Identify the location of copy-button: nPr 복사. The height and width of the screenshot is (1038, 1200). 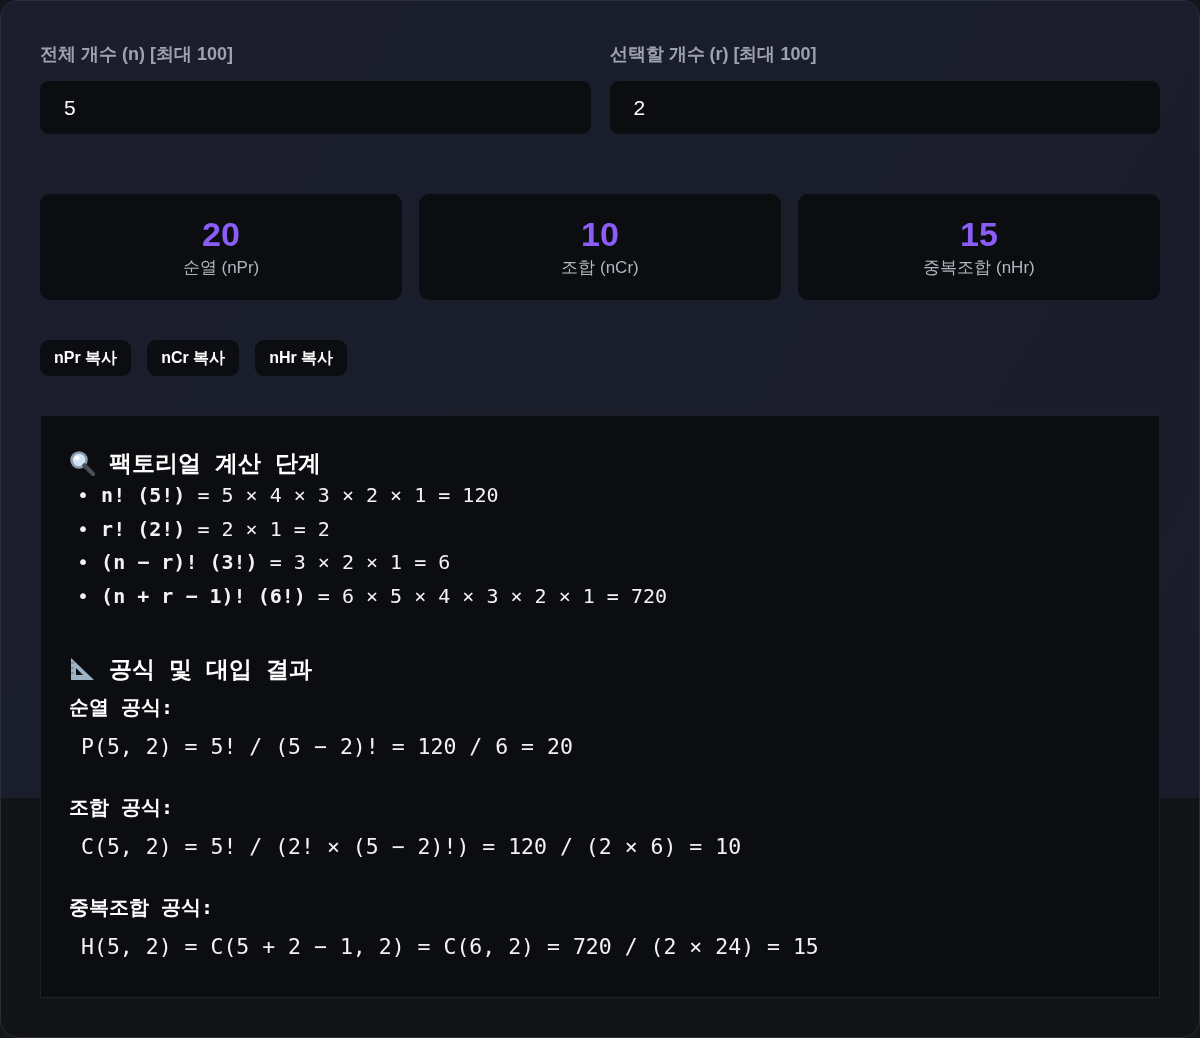
(86, 358).